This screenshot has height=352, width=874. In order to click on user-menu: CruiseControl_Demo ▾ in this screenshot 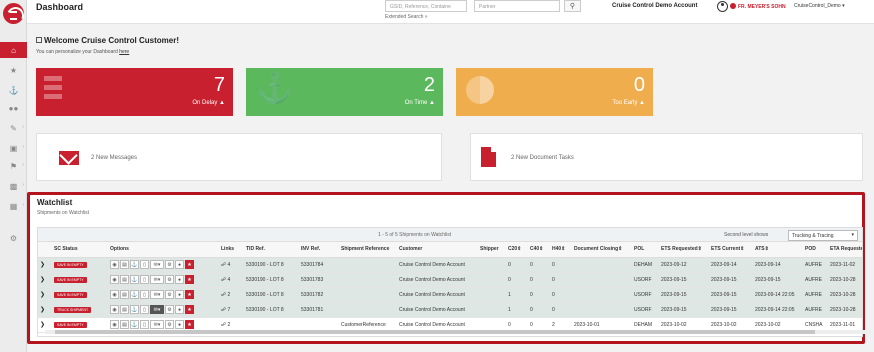, I will do `click(819, 6)`.